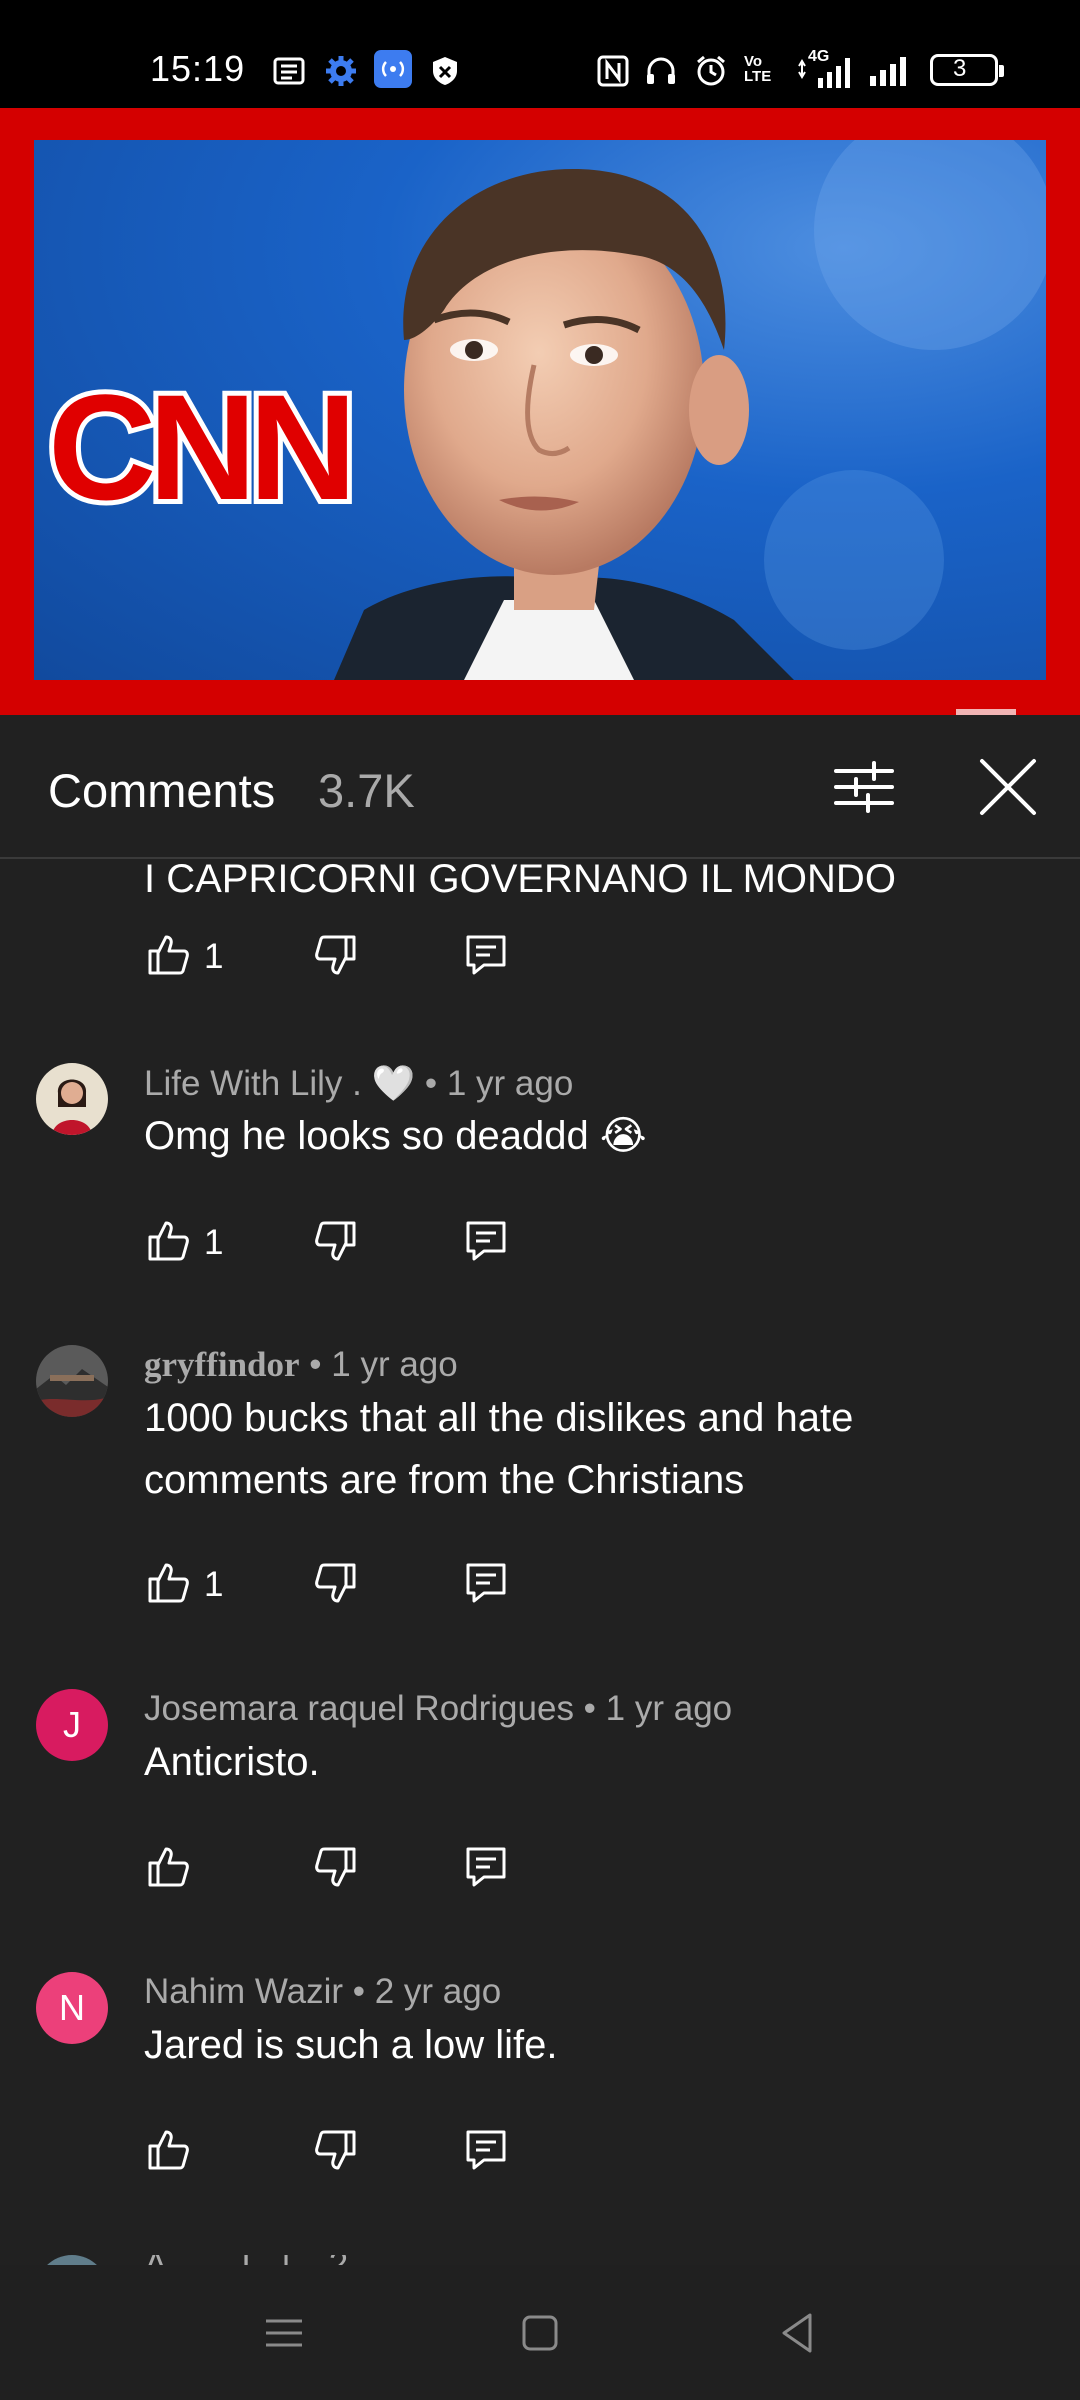  I want to click on comment-meta: Life With Lily . 🤍 • 1 yr ago, so click(359, 1083).